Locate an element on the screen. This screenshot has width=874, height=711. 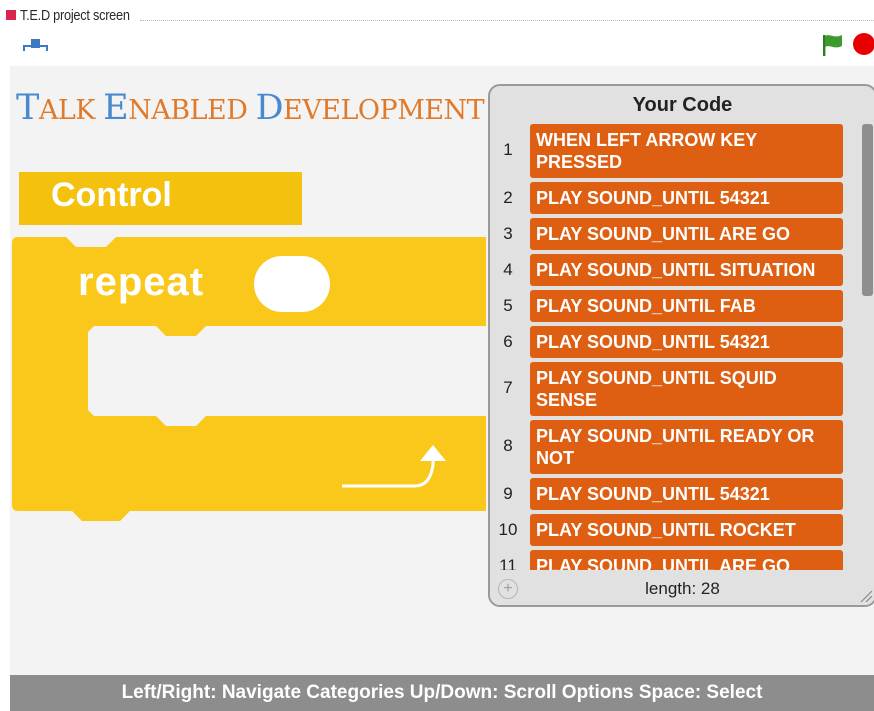
code-block: PLAY SOUND_UNTIL SITUATION is located at coordinates (686, 270).